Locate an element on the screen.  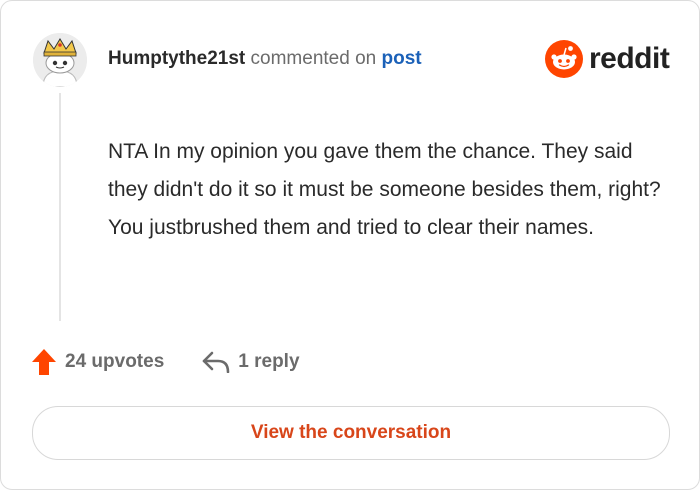
commented-on-text: commented on is located at coordinates (313, 58).